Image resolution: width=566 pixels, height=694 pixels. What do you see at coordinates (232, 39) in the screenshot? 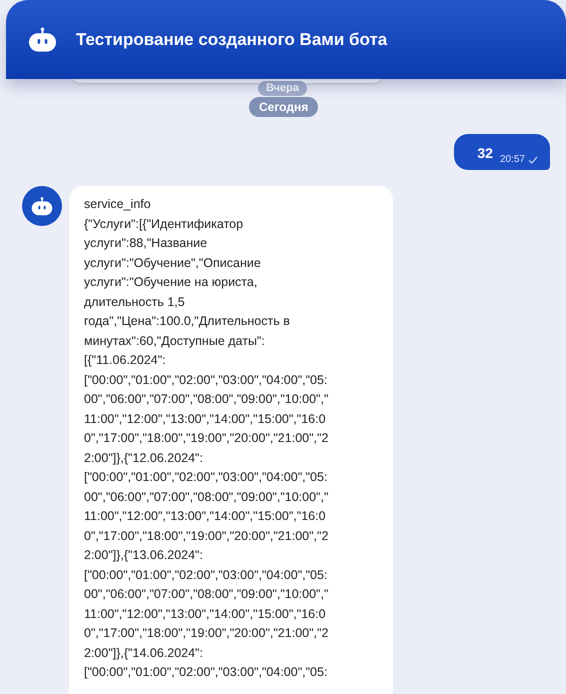
I see `window-title: Тестирование созданного Вами бота` at bounding box center [232, 39].